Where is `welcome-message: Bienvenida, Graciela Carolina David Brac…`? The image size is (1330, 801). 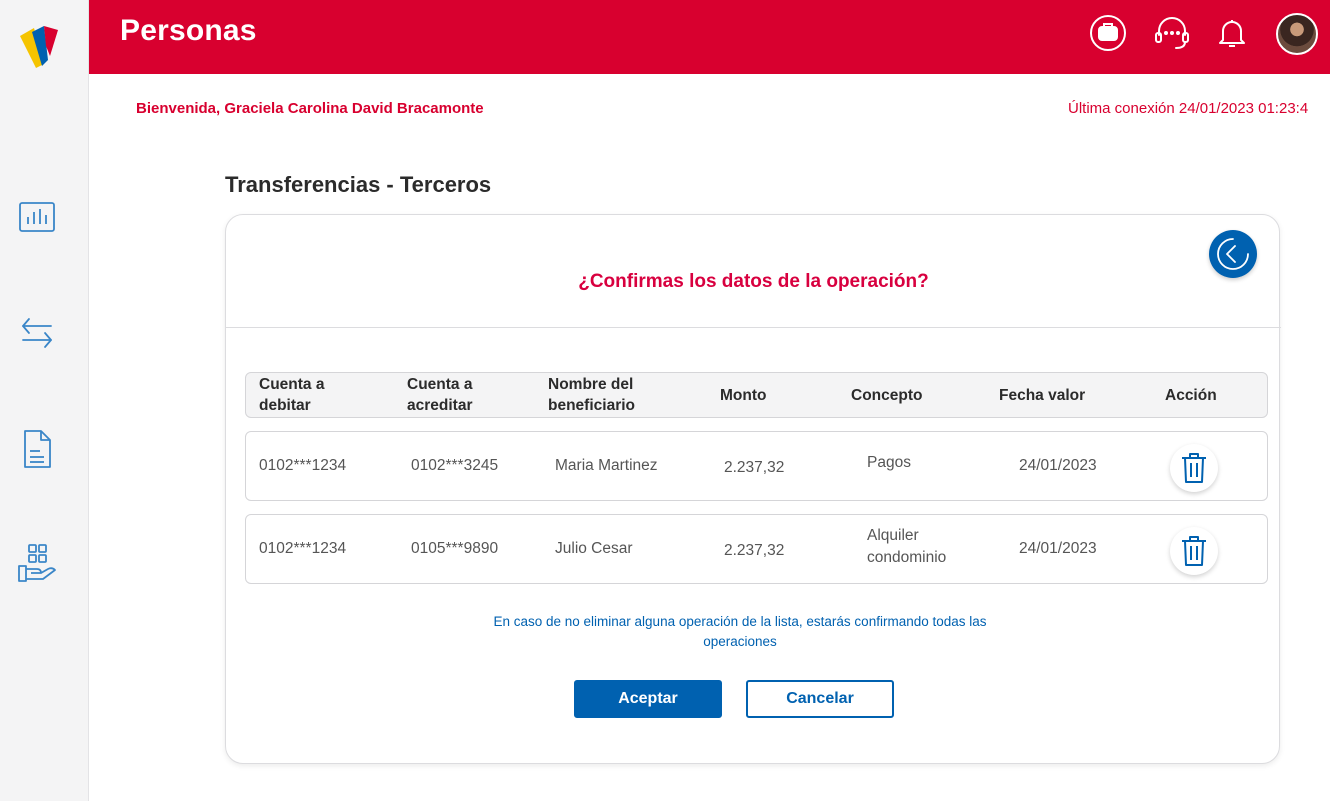 welcome-message: Bienvenida, Graciela Carolina David Brac… is located at coordinates (310, 108).